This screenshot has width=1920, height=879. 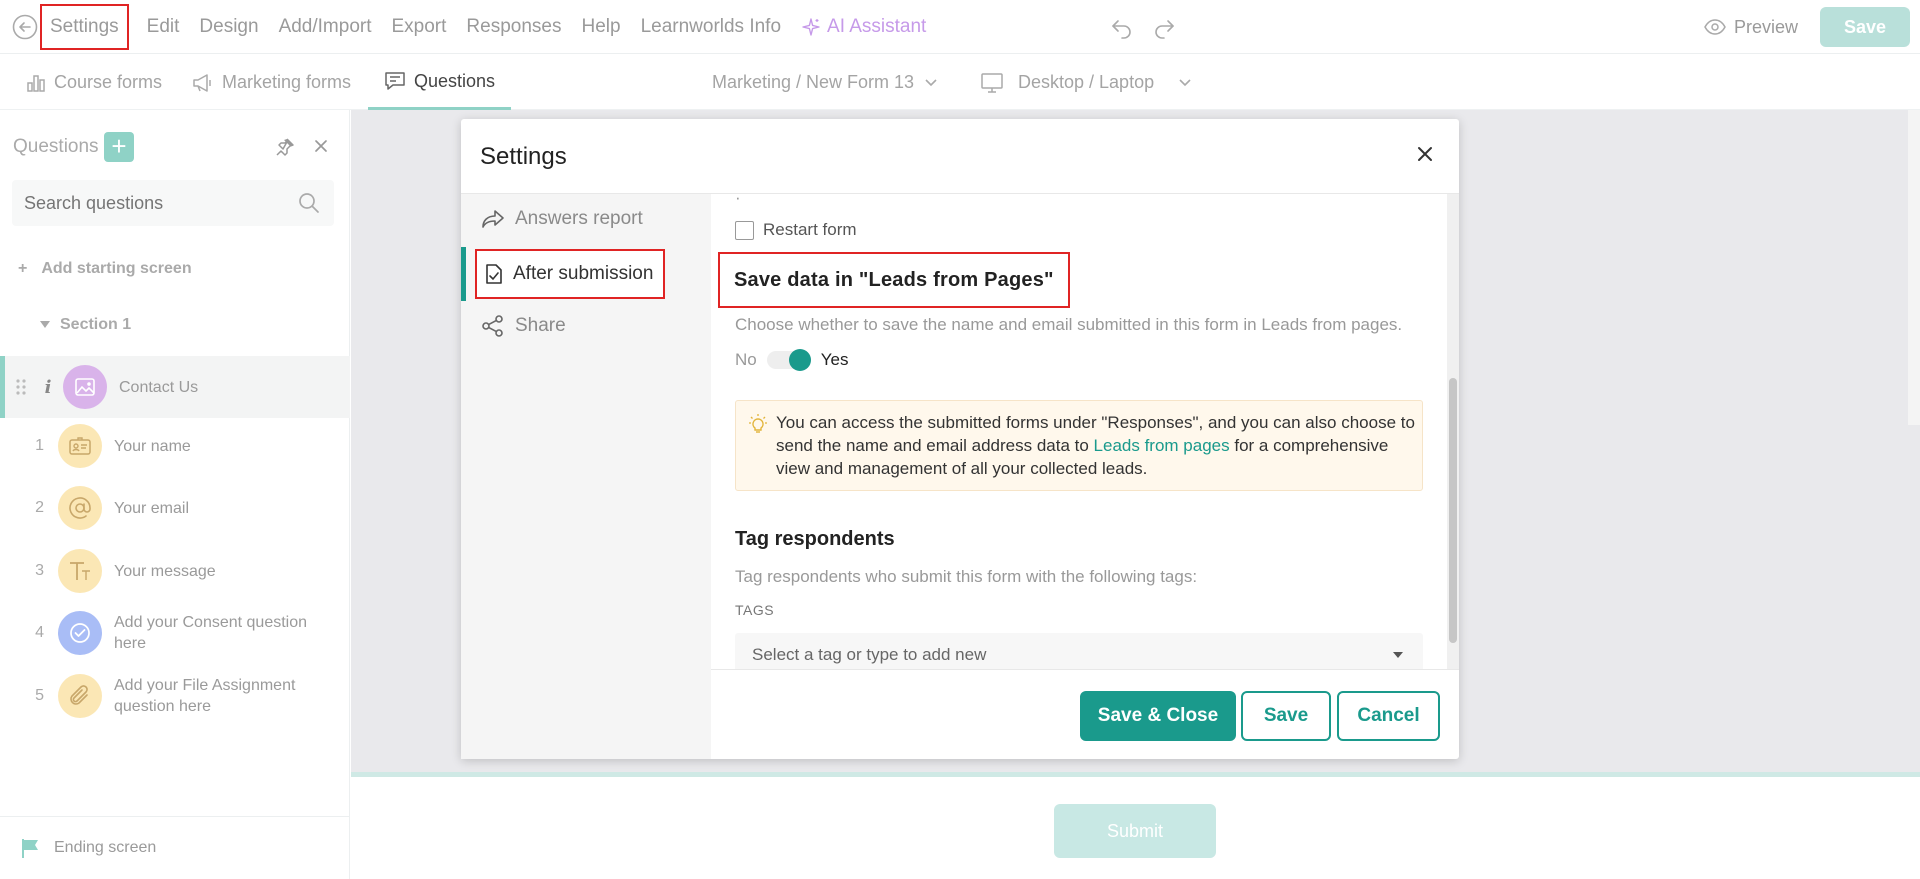 What do you see at coordinates (205, 696) in the screenshot?
I see `question-label: Add your File Assignment question here` at bounding box center [205, 696].